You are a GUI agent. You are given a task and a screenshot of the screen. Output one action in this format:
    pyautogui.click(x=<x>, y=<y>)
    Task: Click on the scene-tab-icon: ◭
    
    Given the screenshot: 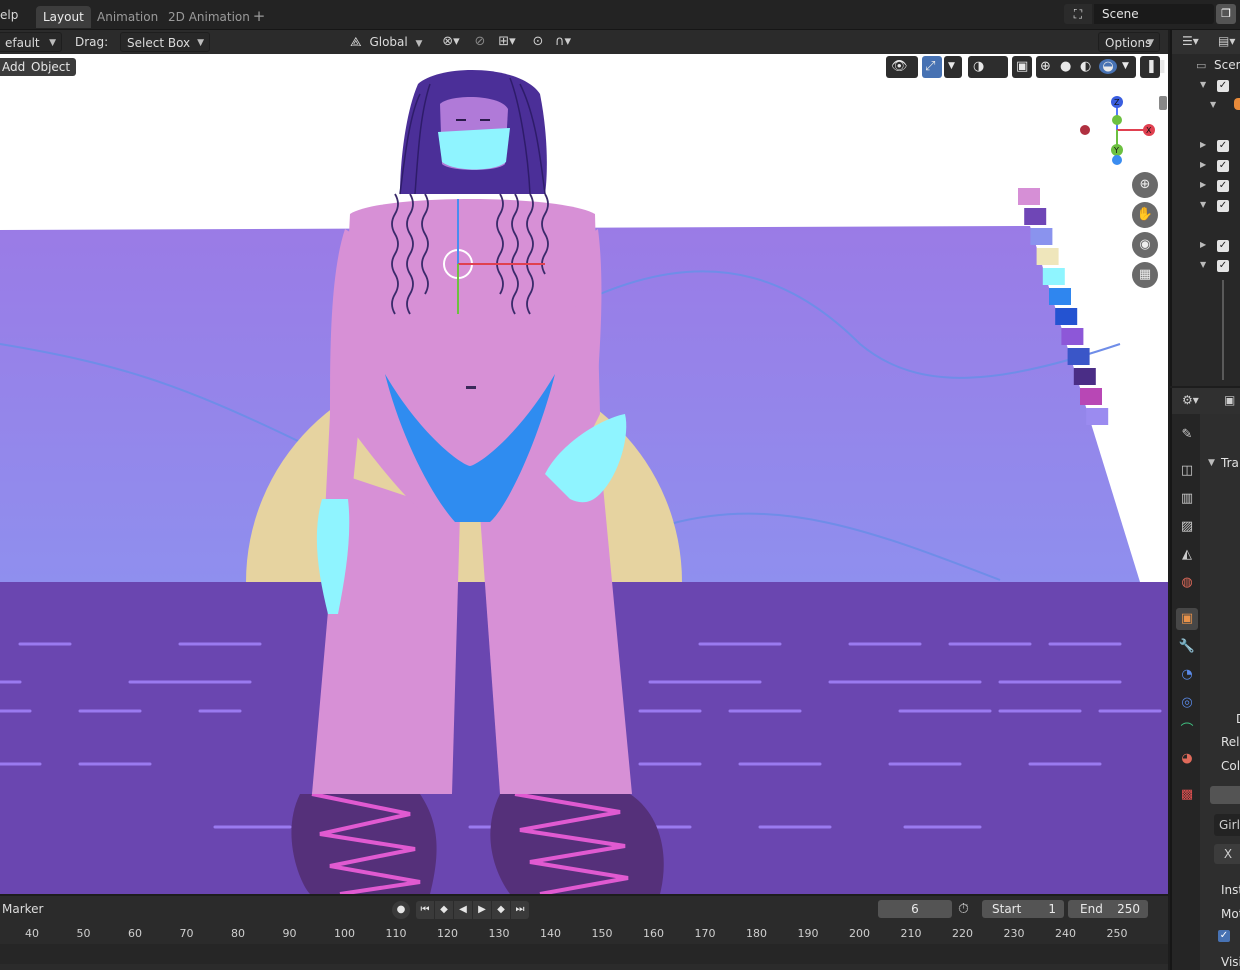 What is the action you would take?
    pyautogui.click(x=1187, y=555)
    